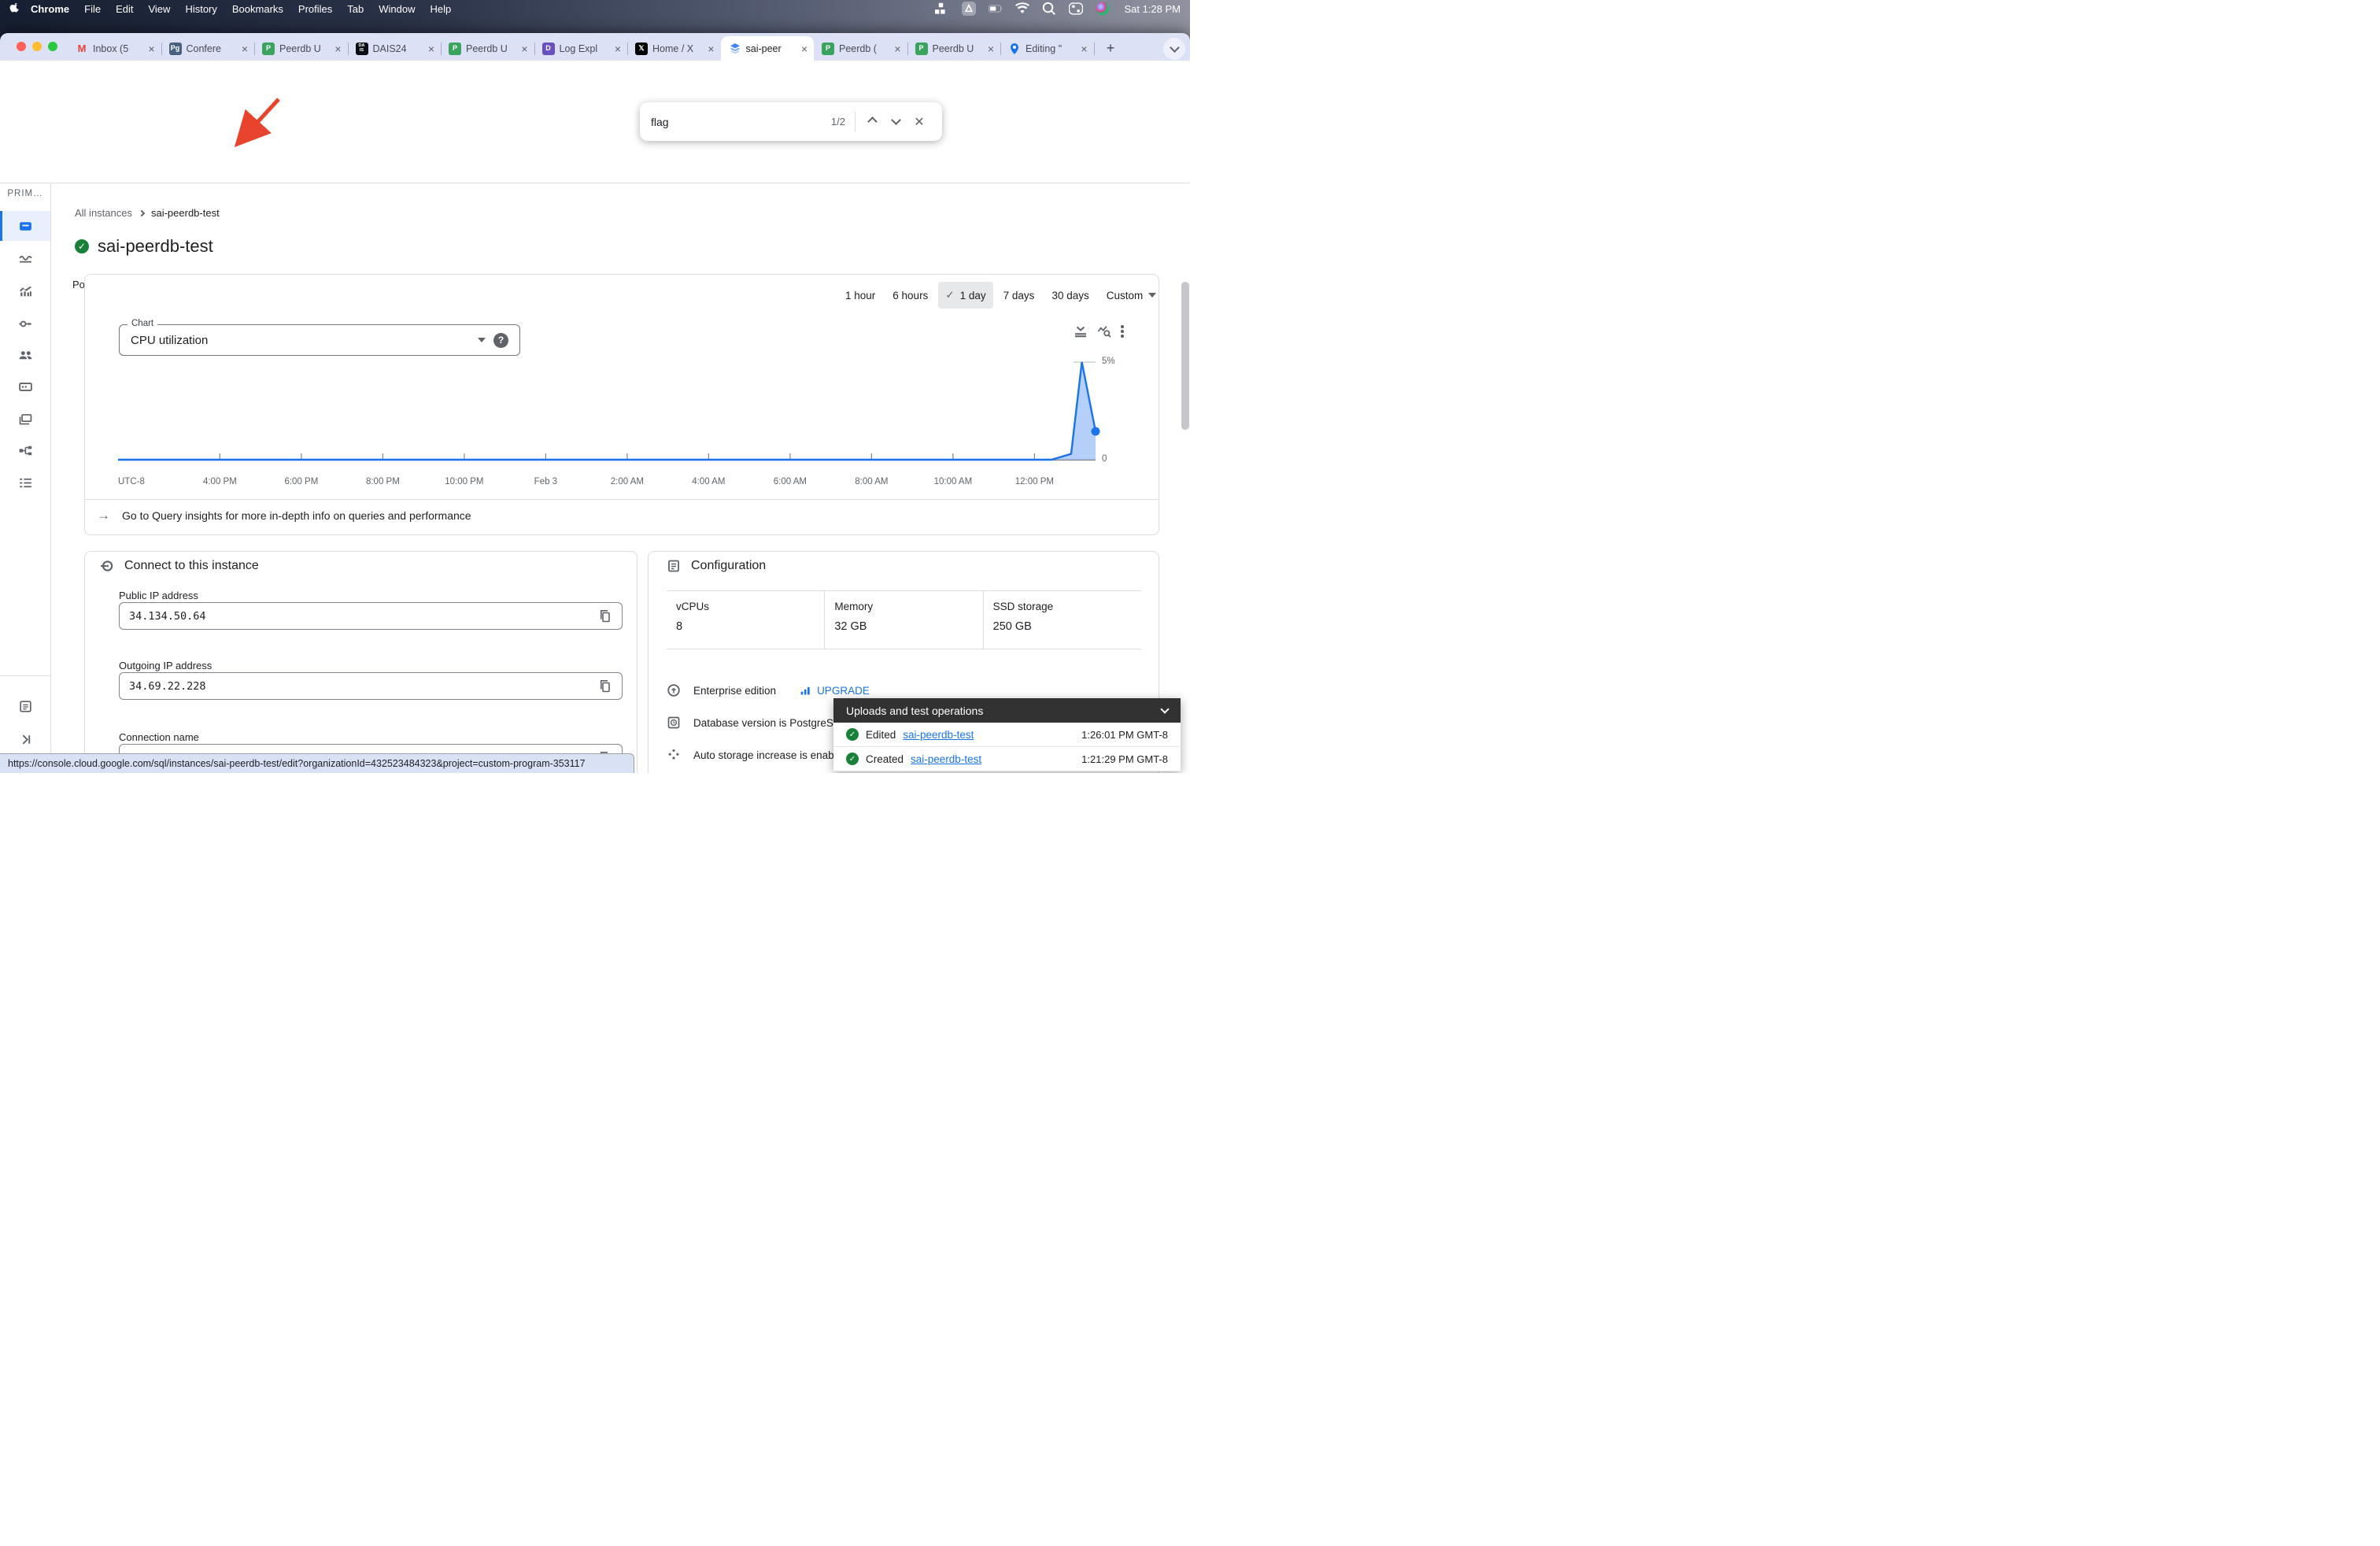 This screenshot has height=1546, width=2380. I want to click on find-query-input: flag, so click(741, 122).